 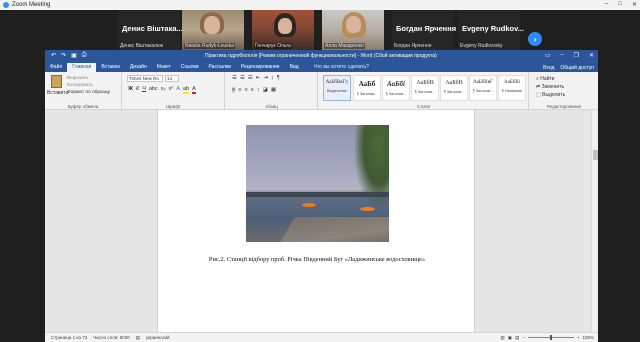 What do you see at coordinates (88, 85) in the screenshot?
I see `copy-button: Копировать` at bounding box center [88, 85].